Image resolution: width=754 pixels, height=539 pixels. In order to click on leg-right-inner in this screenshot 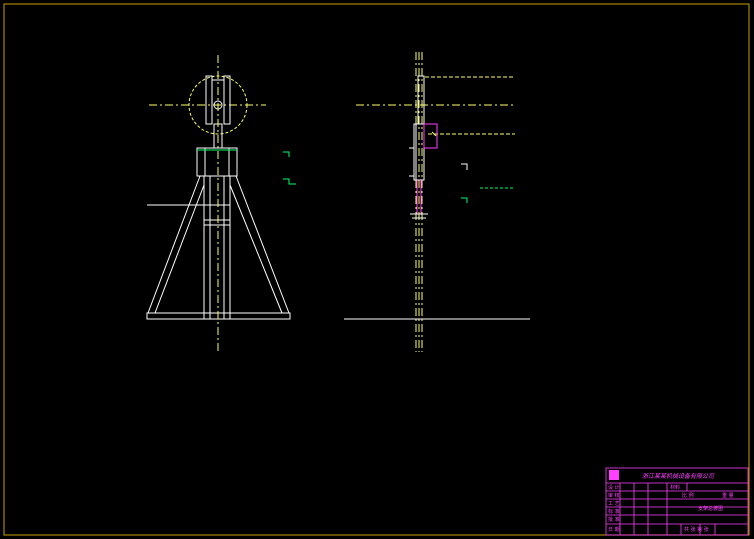, I will do `click(256, 249)`.